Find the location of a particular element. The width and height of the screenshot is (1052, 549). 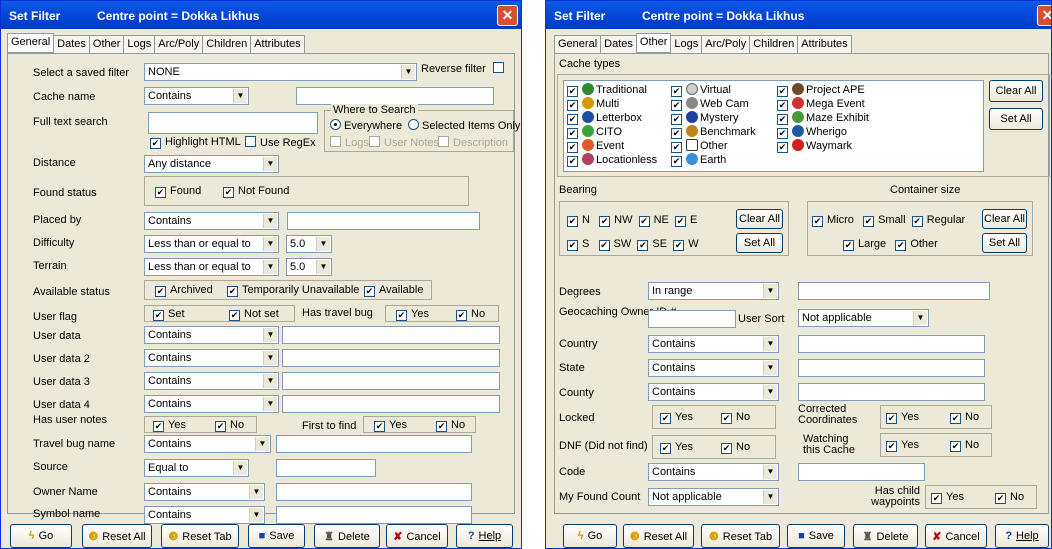

owner-name-op-select: Contains ▼ is located at coordinates (204, 492).